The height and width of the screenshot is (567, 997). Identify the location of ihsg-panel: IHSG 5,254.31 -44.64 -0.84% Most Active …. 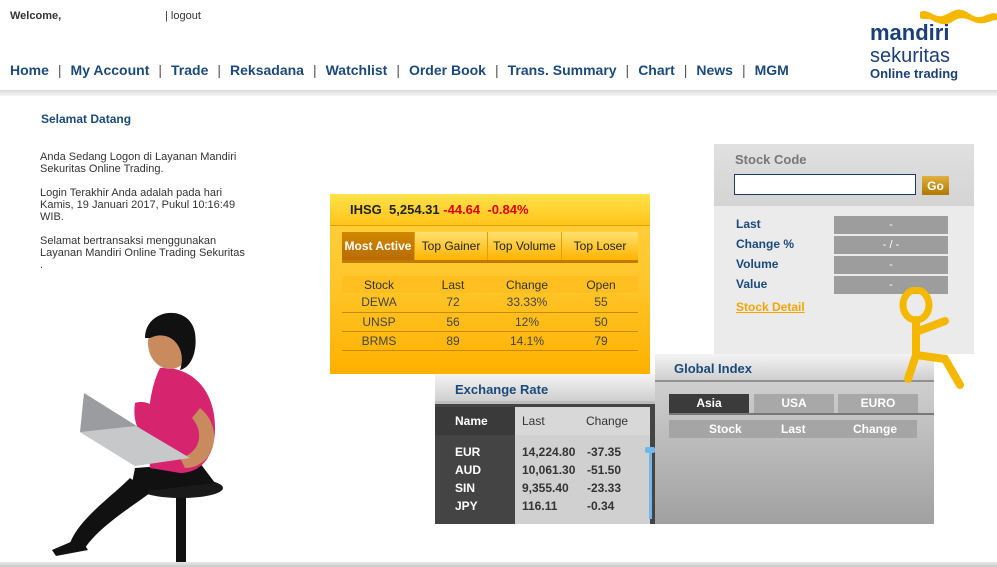
(490, 284).